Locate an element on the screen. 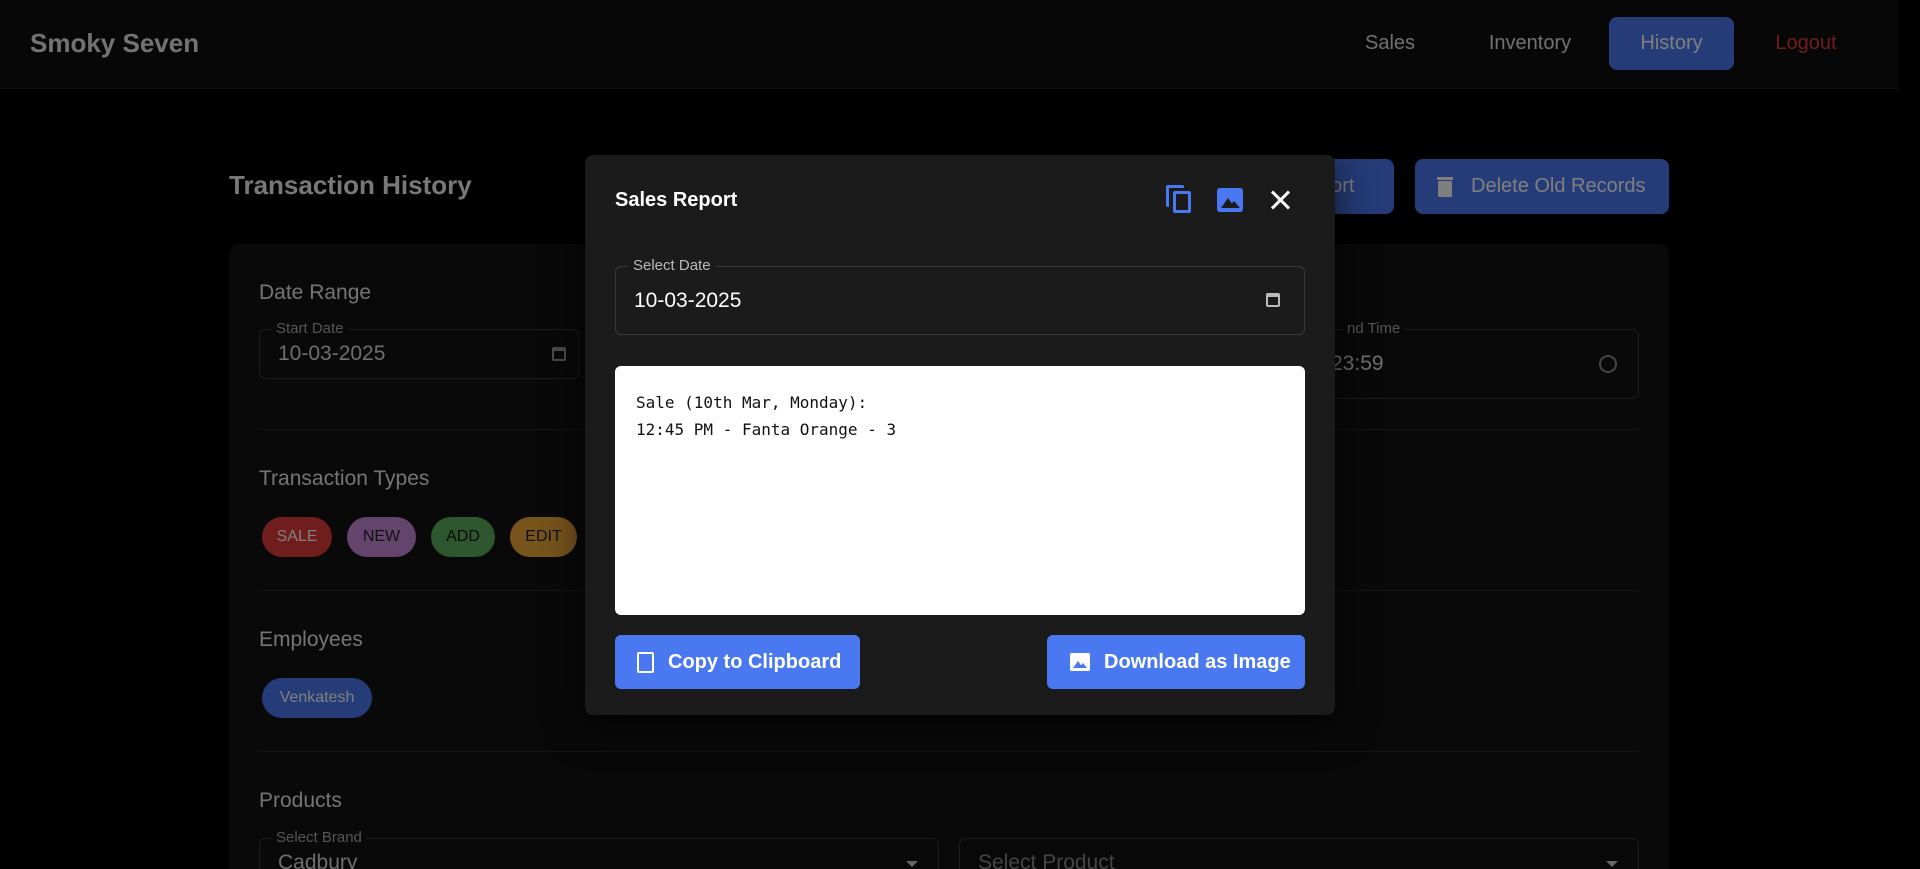  copy-to-clipboard-button: Copy to Clipboard is located at coordinates (737, 662).